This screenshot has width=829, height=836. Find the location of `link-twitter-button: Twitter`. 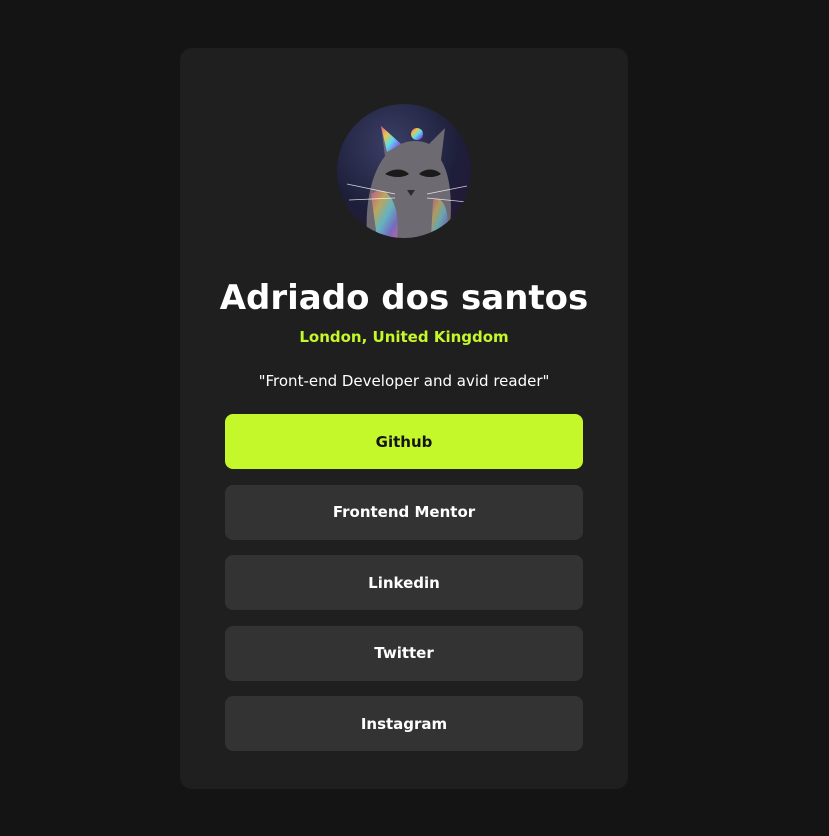

link-twitter-button: Twitter is located at coordinates (404, 653).